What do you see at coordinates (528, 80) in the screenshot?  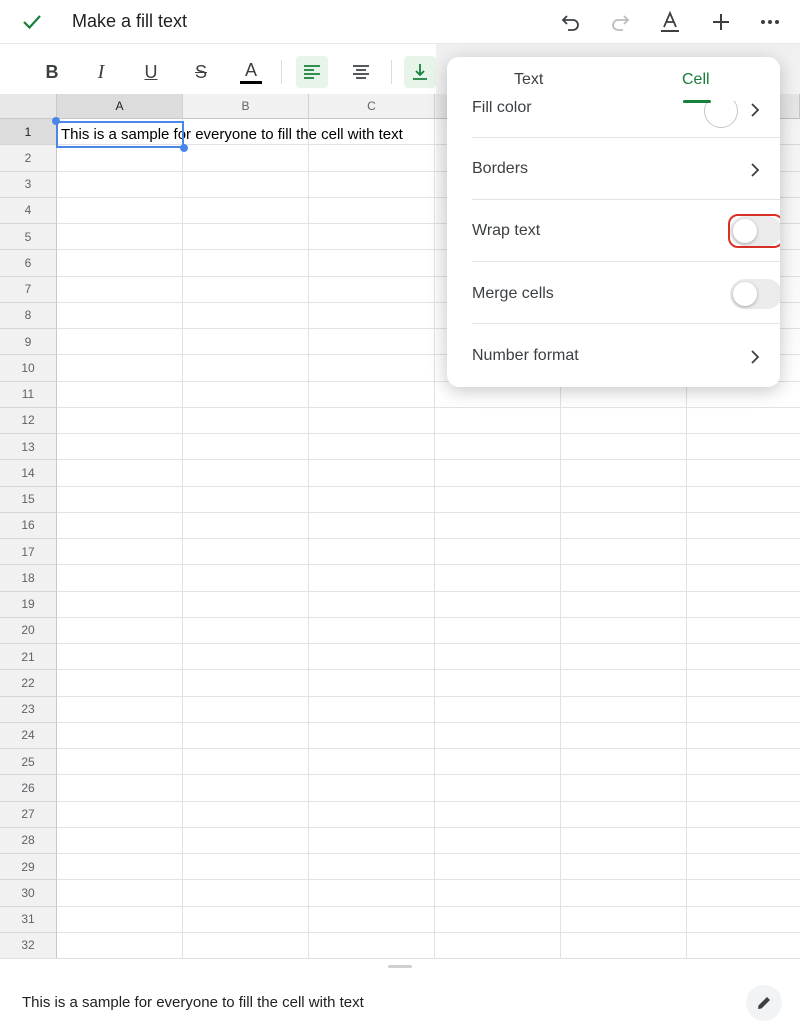 I see `tab-text: Text` at bounding box center [528, 80].